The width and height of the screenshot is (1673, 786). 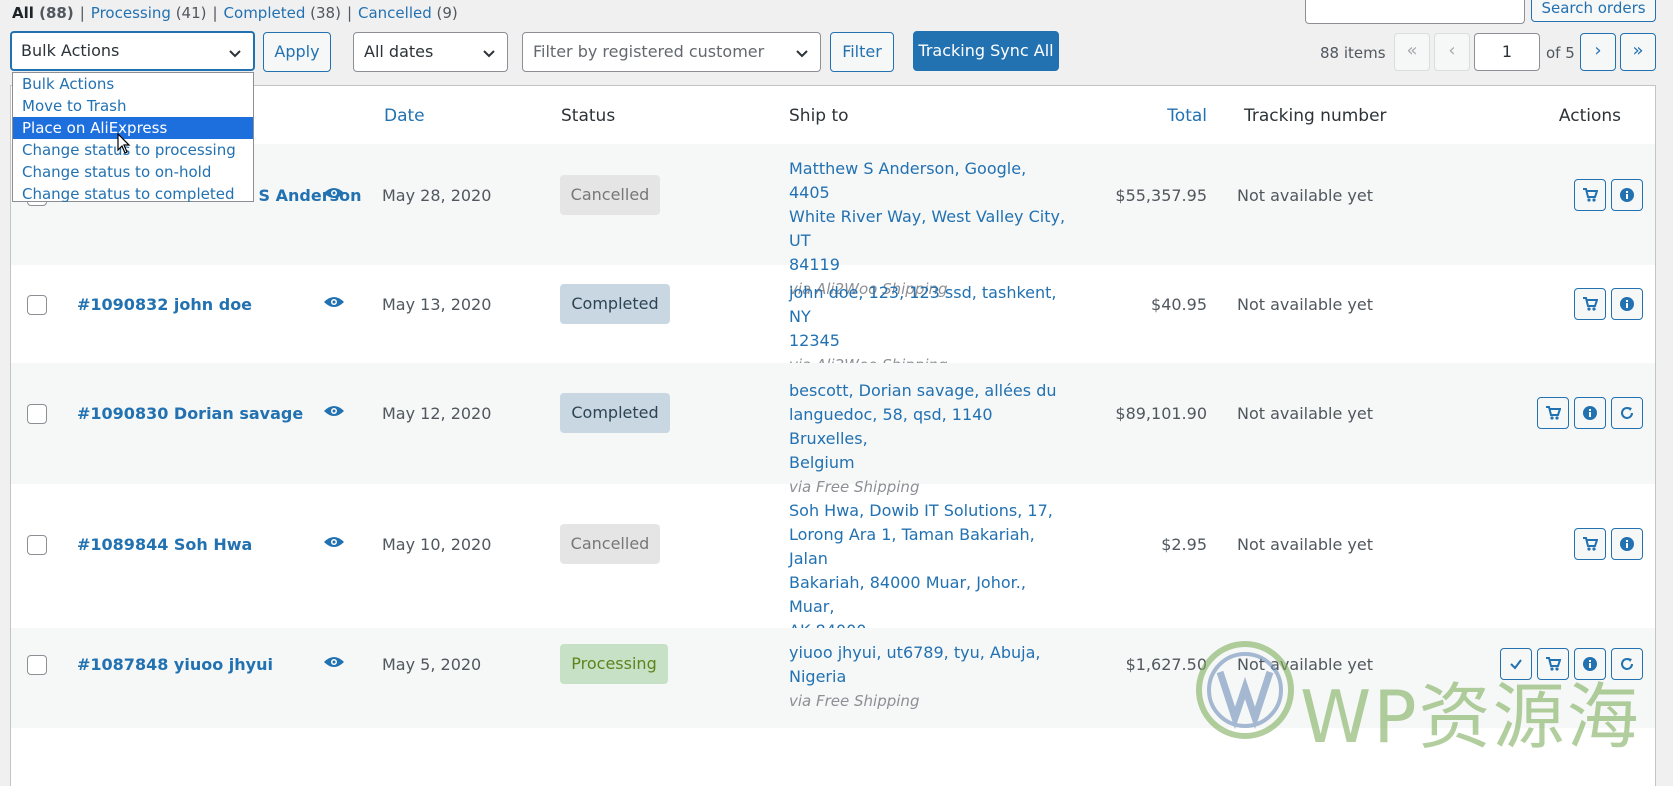 What do you see at coordinates (437, 413) in the screenshot?
I see `order-date: May 12, 2020` at bounding box center [437, 413].